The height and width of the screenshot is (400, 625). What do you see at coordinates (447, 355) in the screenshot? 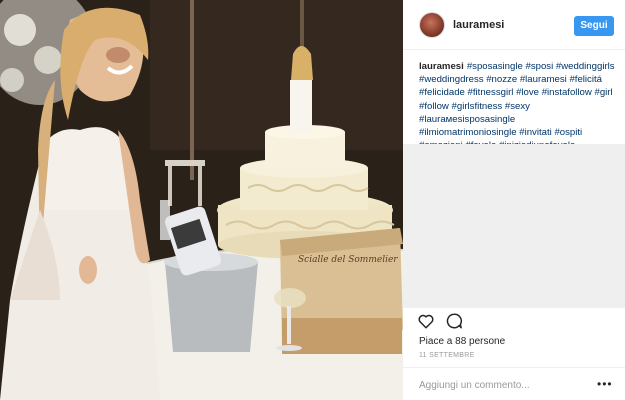
I see `post-date: 11 SETTEMBRE` at bounding box center [447, 355].